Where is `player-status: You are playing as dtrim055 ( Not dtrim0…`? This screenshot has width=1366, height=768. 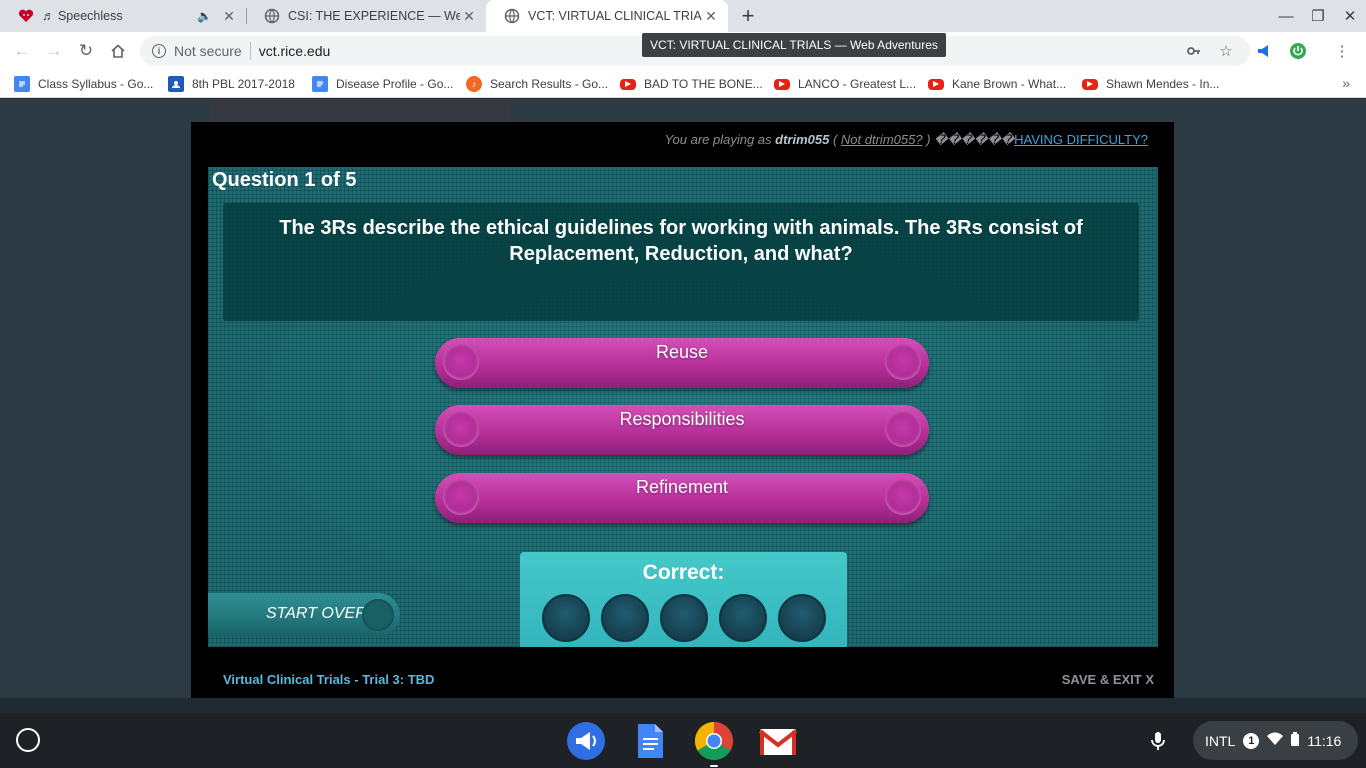
player-status: You are playing as dtrim055 ( Not dtrim0… is located at coordinates (906, 139).